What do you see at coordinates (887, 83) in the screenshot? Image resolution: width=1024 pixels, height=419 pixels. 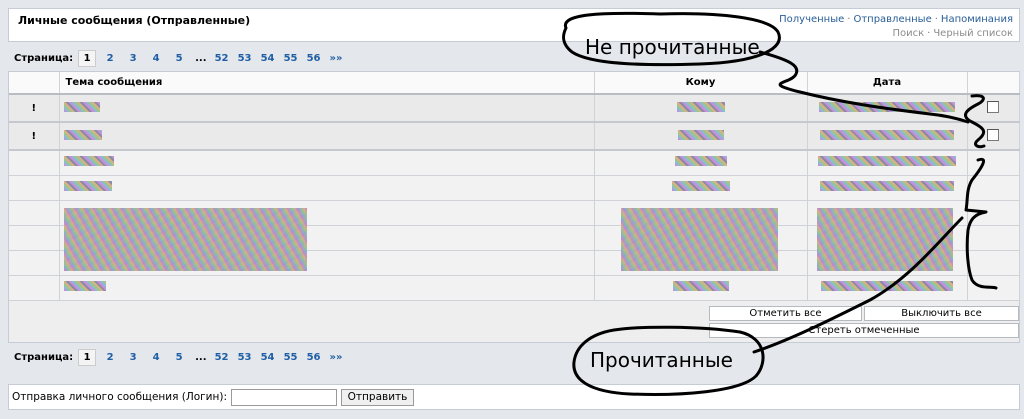 I see `column-date: Дата` at bounding box center [887, 83].